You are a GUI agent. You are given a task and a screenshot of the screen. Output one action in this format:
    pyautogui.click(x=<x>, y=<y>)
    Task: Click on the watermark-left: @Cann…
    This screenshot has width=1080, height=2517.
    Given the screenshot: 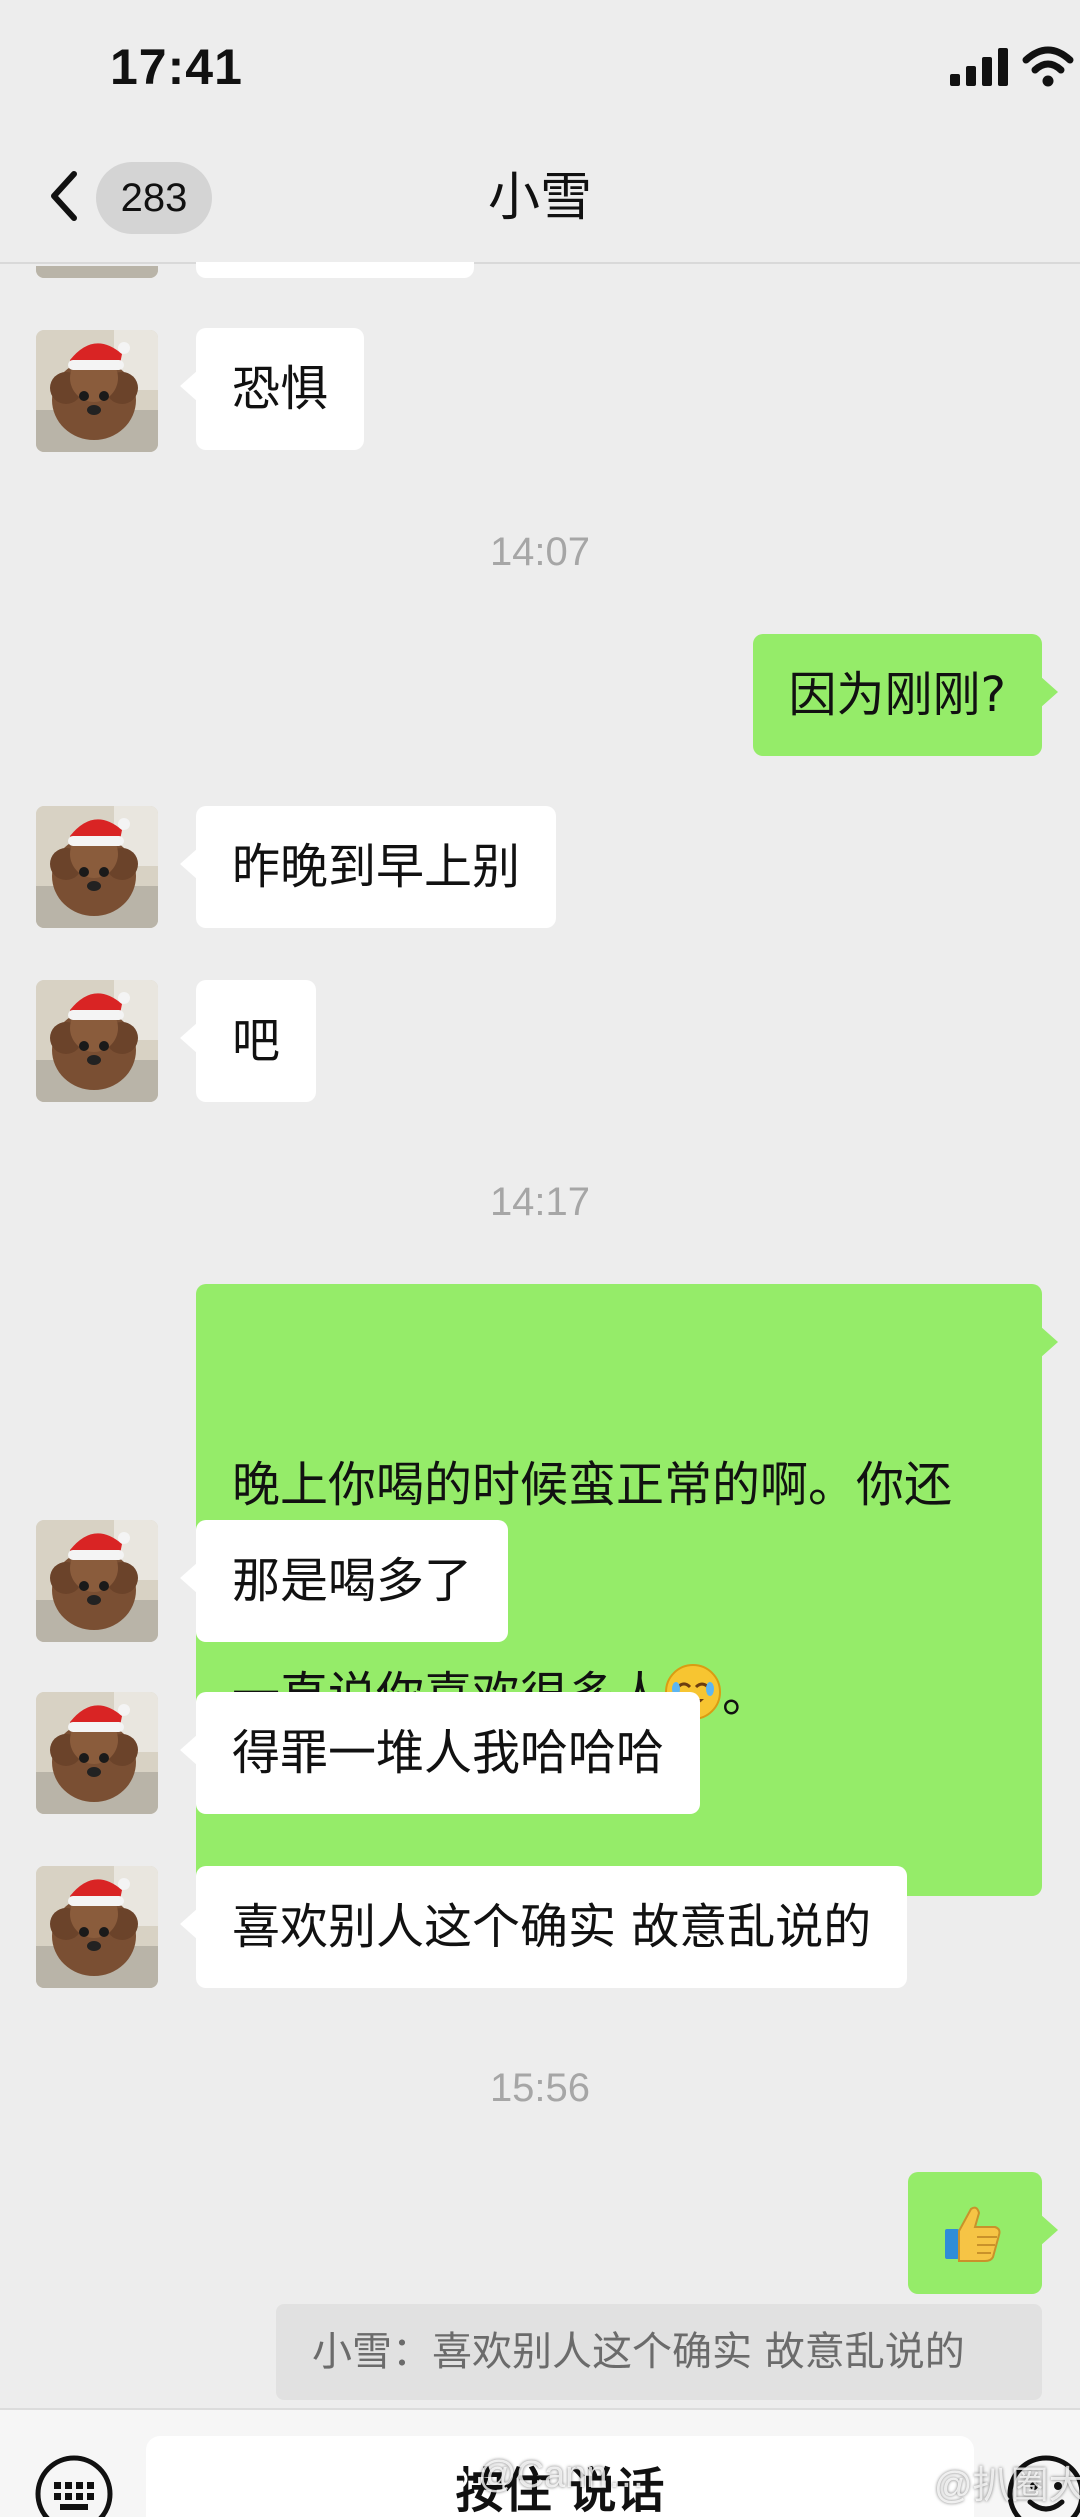 What is the action you would take?
    pyautogui.click(x=538, y=2475)
    